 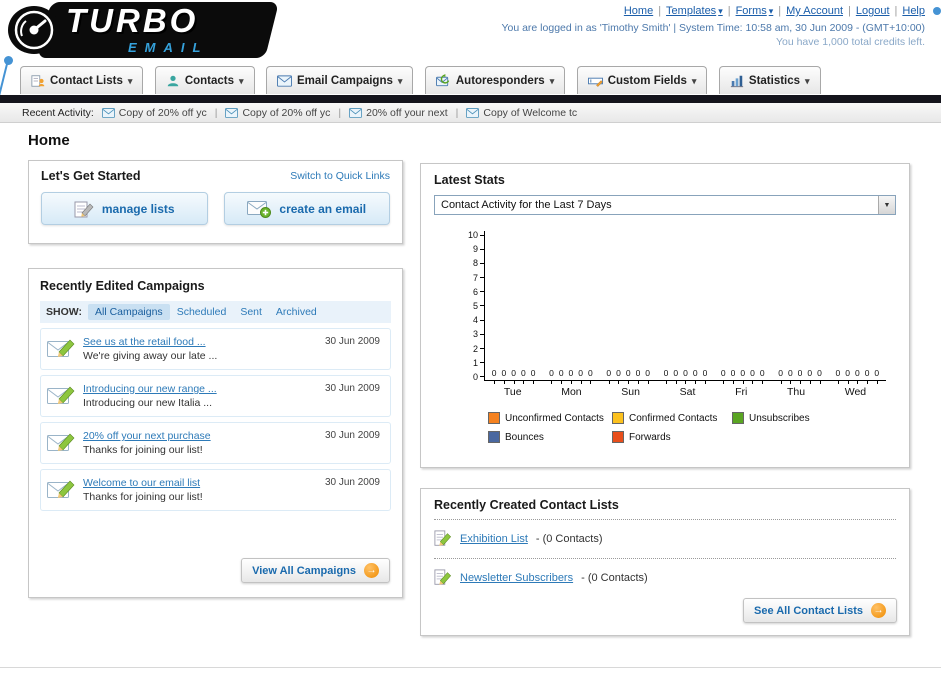 I want to click on link-templates: Templates, so click(x=694, y=11).